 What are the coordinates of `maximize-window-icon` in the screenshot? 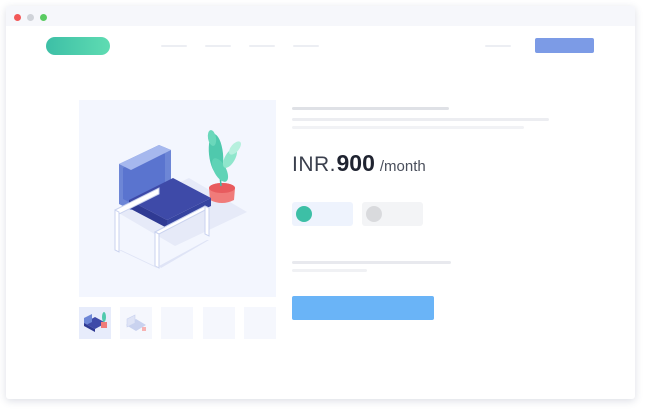 It's located at (43, 17).